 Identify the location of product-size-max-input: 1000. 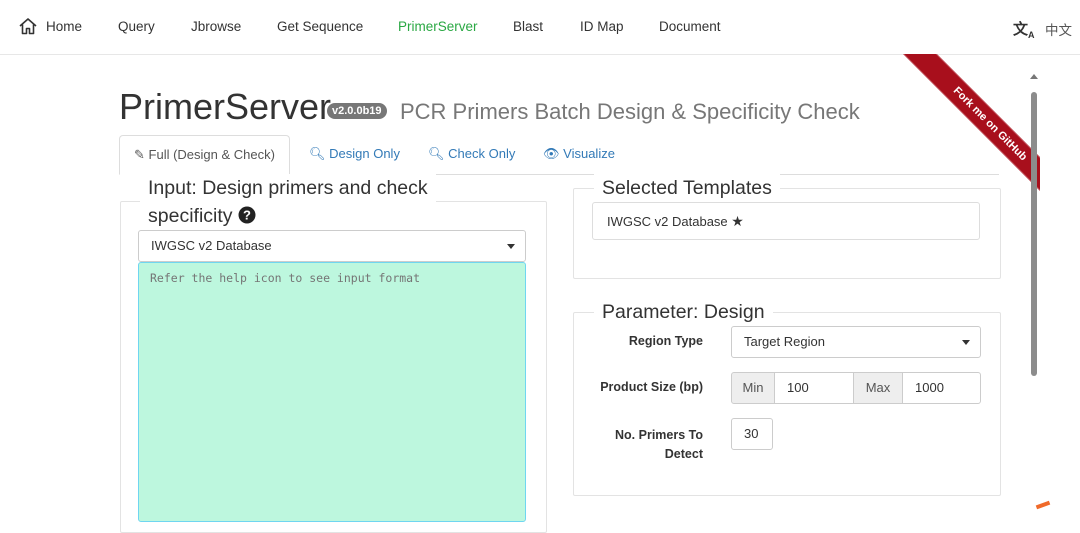
(941, 388).